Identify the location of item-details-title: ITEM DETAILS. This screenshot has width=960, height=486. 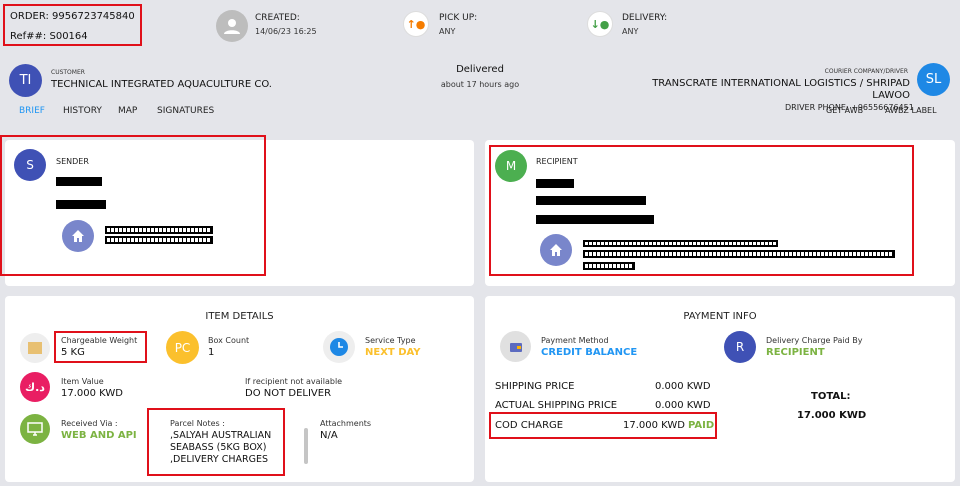
(239, 316).